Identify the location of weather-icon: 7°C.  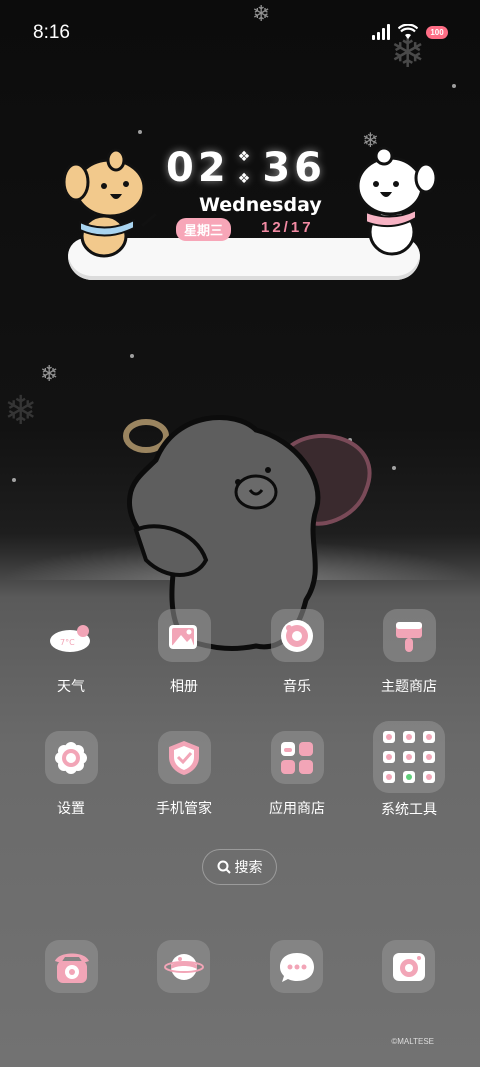
(71, 635).